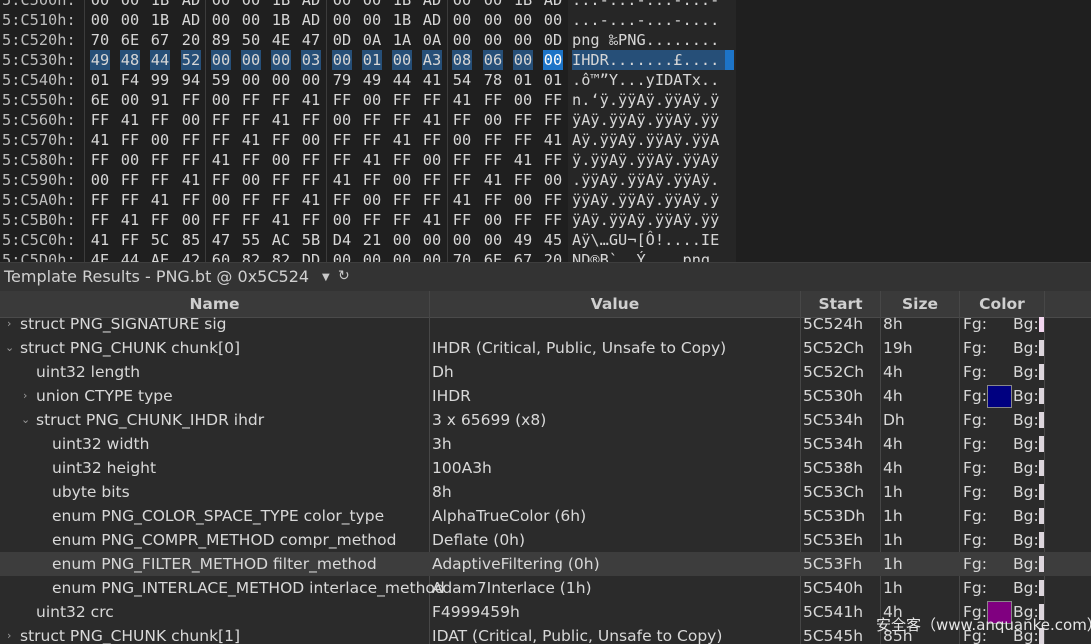 This screenshot has height=644, width=1091. Describe the element at coordinates (545, 444) in the screenshot. I see `table-row: uint32 width 3h 5C534h 4h Fg: Bg:` at that location.